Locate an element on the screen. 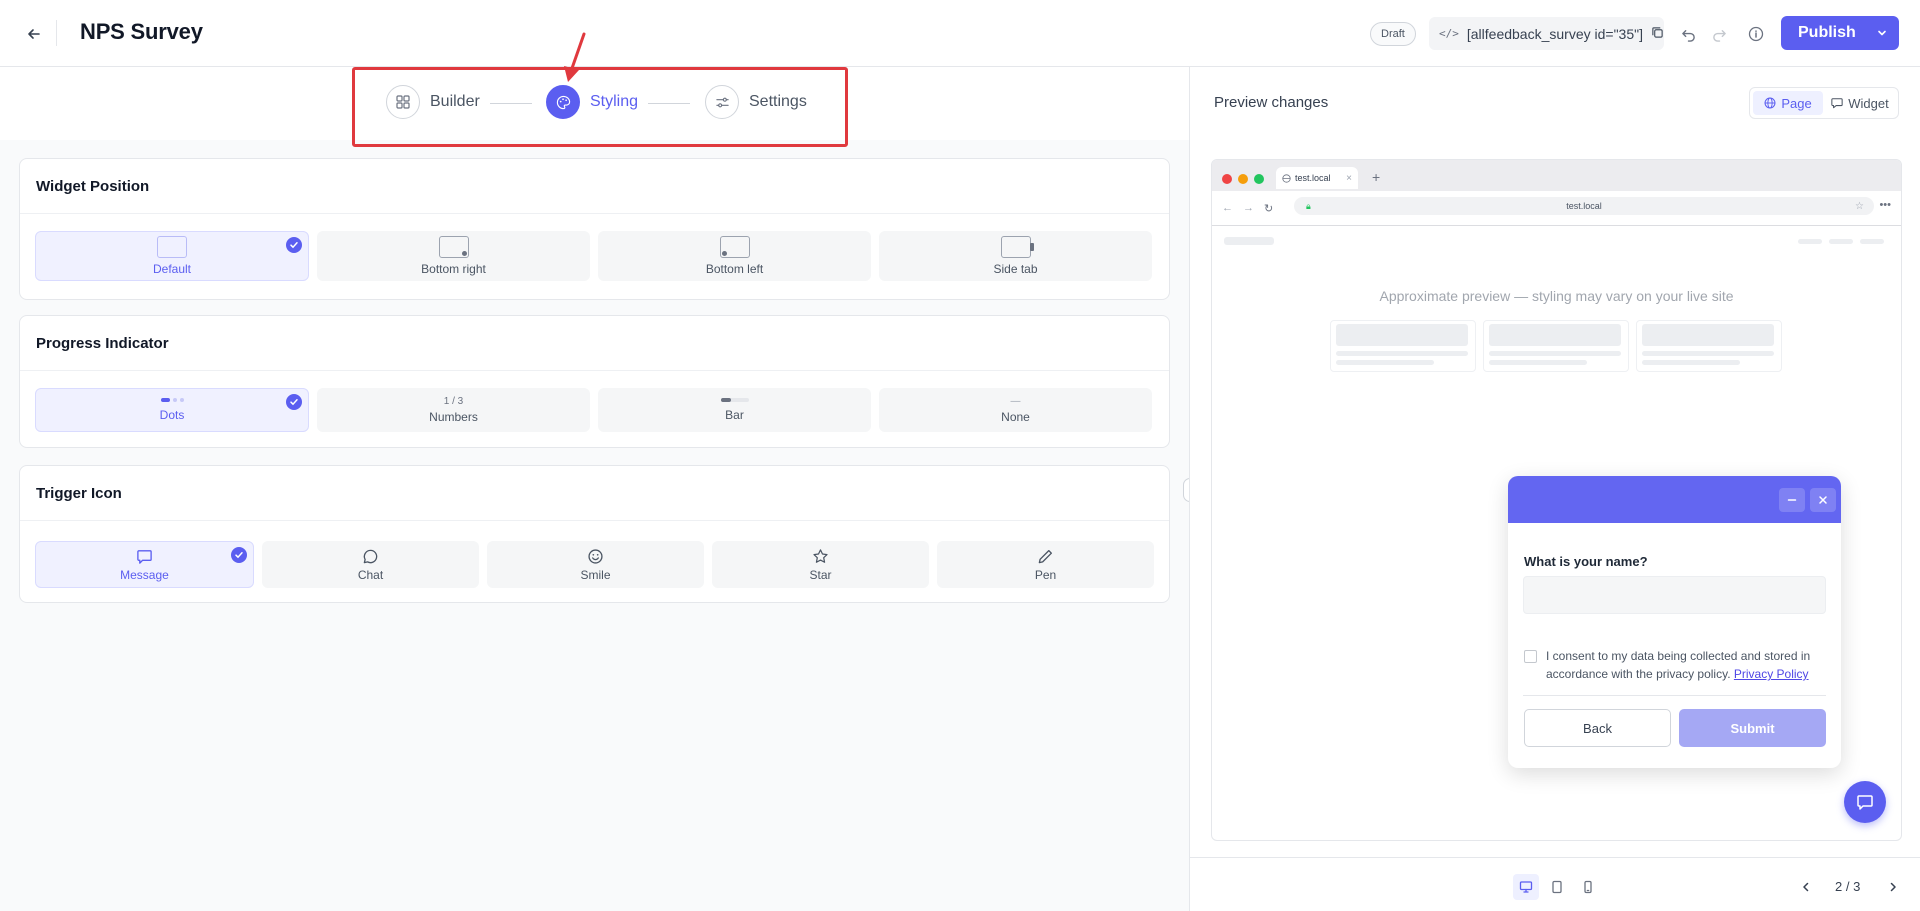 The height and width of the screenshot is (911, 1920). close-icon is located at coordinates (1823, 500).